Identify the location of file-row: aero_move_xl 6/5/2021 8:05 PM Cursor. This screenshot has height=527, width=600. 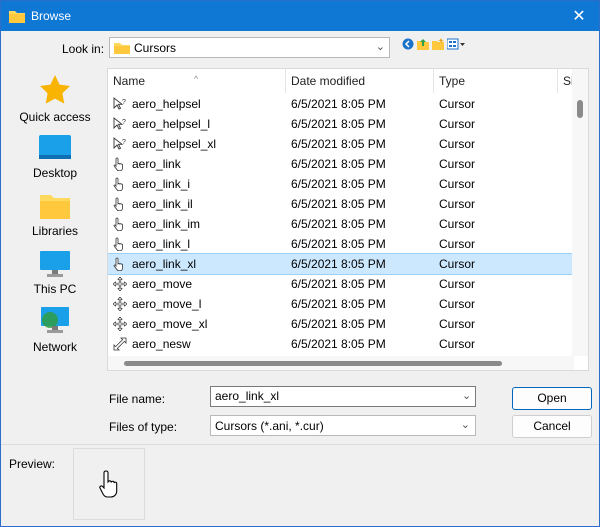
(341, 324).